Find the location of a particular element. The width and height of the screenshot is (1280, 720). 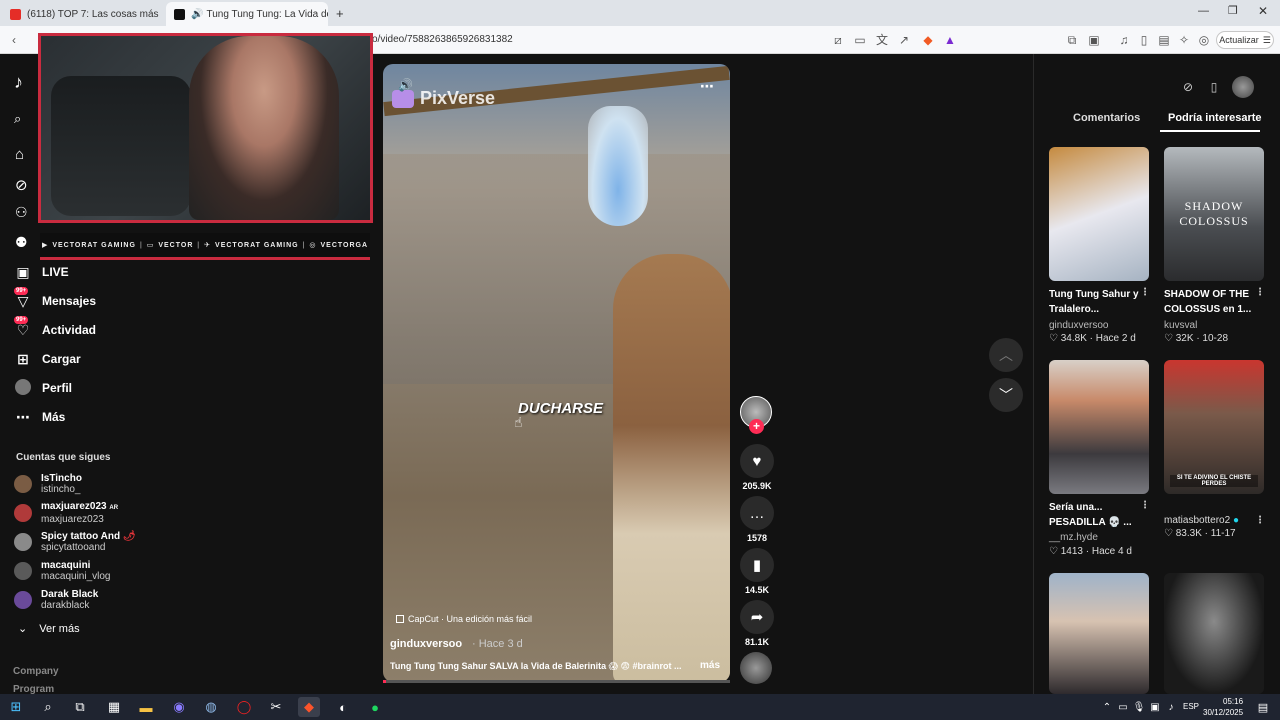

nav-more: ⋯ Más is located at coordinates (39, 417).